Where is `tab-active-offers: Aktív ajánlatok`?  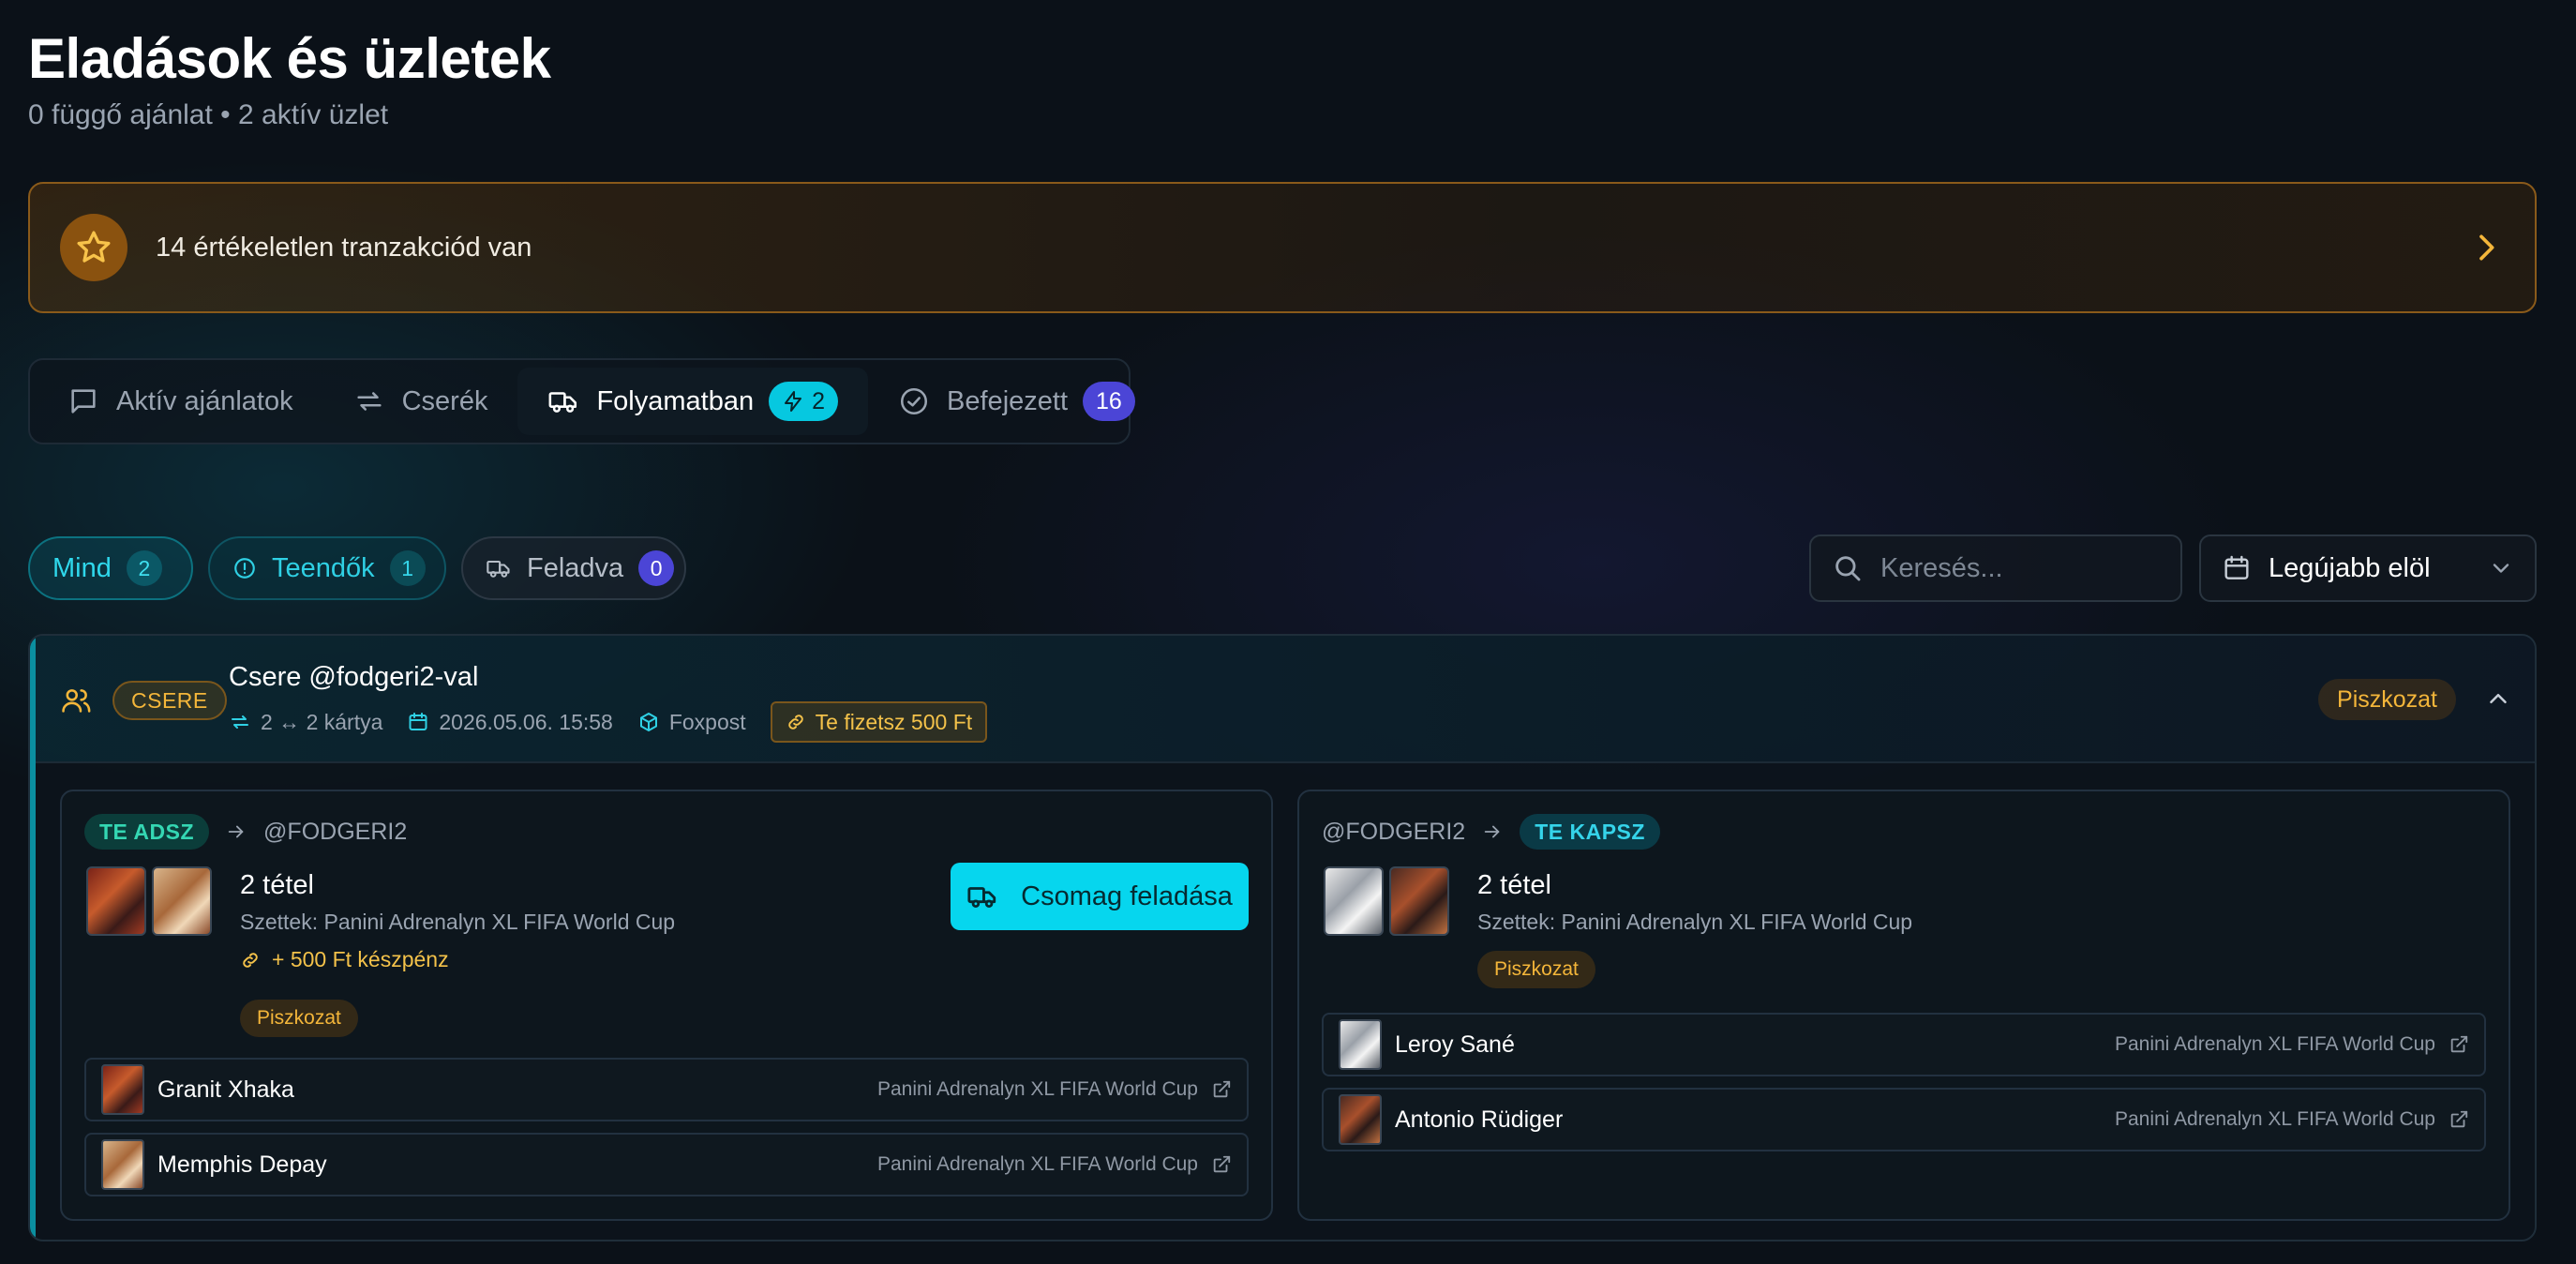 tab-active-offers: Aktív ajánlatok is located at coordinates (180, 401).